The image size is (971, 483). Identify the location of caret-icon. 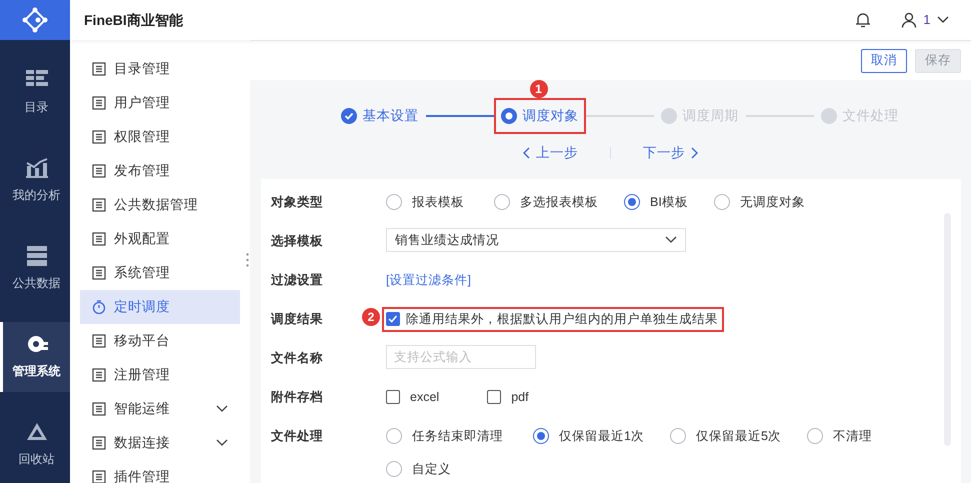
(943, 20).